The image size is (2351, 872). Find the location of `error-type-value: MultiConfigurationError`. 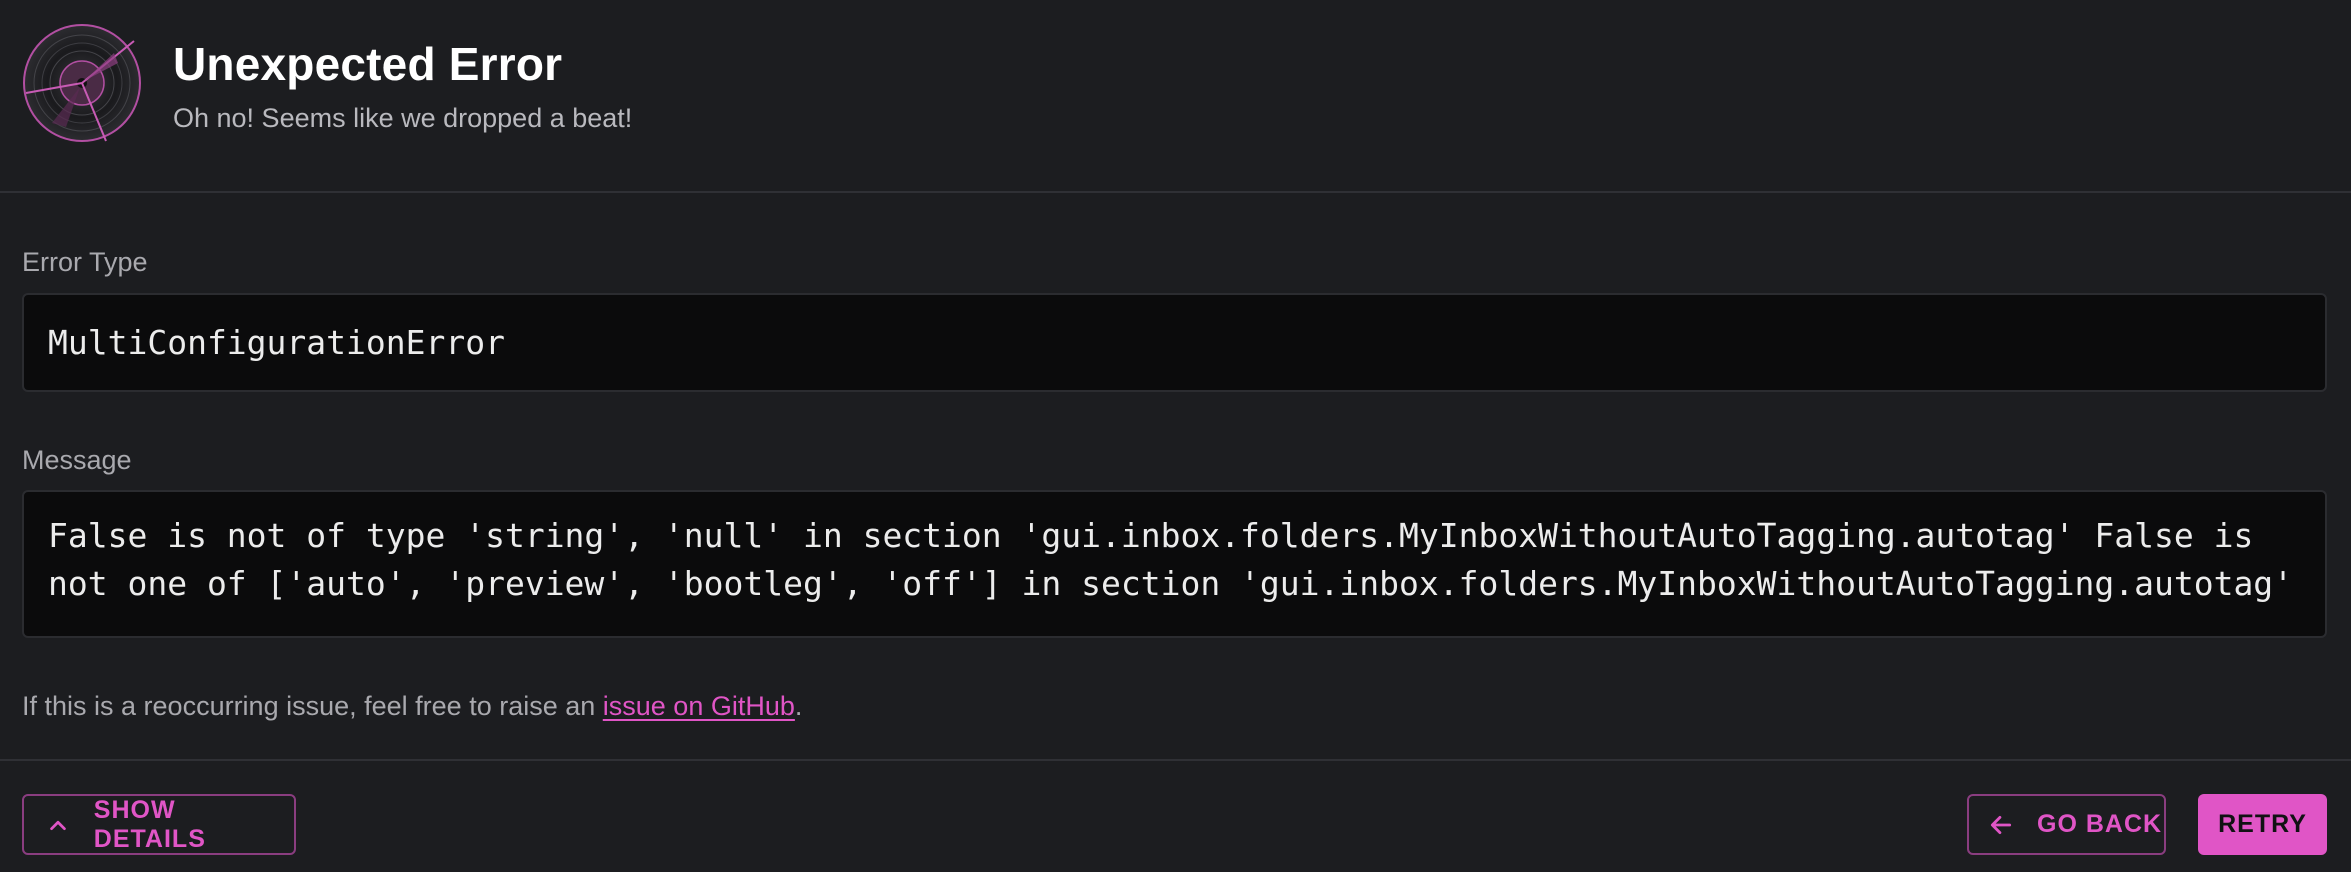

error-type-value: MultiConfigurationError is located at coordinates (1174, 342).